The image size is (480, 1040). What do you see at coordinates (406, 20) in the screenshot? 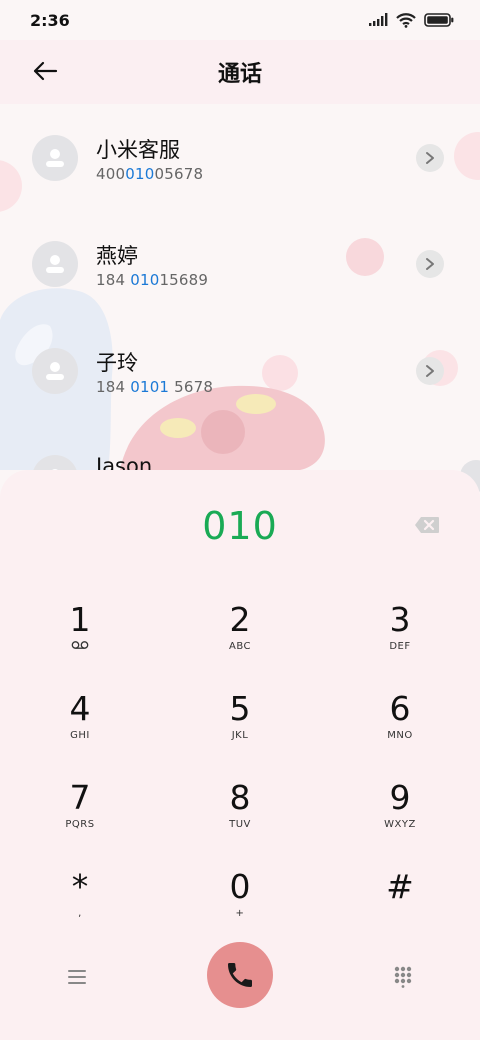
I see `wifi-icon` at bounding box center [406, 20].